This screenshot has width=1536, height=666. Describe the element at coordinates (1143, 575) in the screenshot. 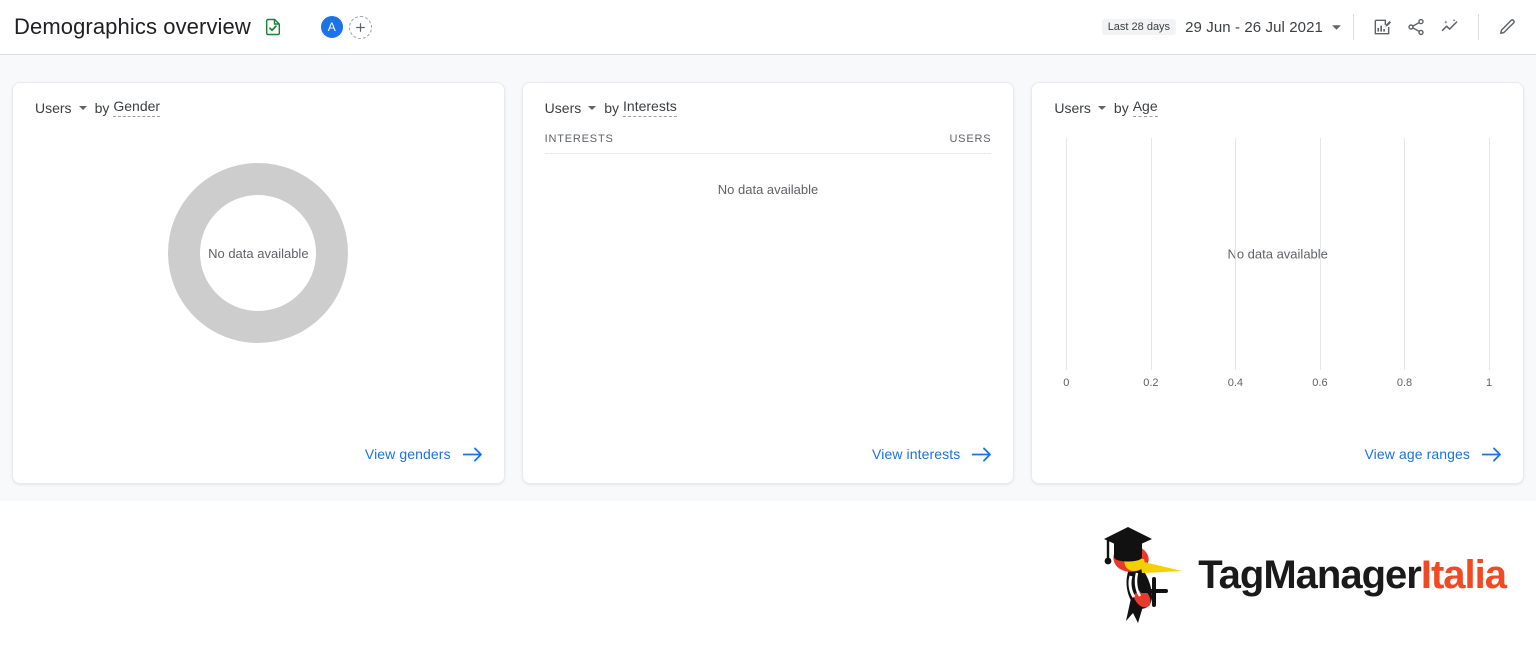

I see `woodpecker-logo-icon` at that location.